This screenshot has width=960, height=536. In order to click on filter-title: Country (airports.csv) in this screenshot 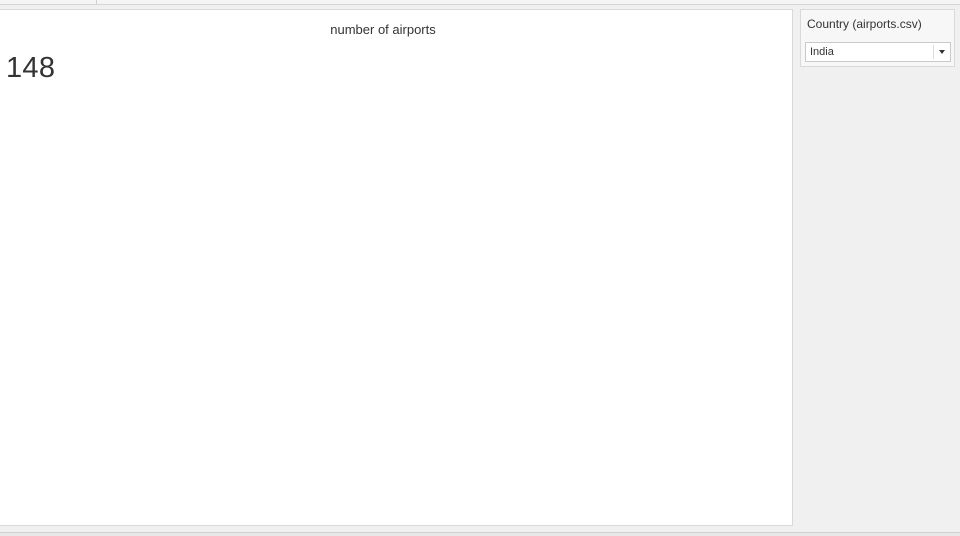, I will do `click(864, 24)`.